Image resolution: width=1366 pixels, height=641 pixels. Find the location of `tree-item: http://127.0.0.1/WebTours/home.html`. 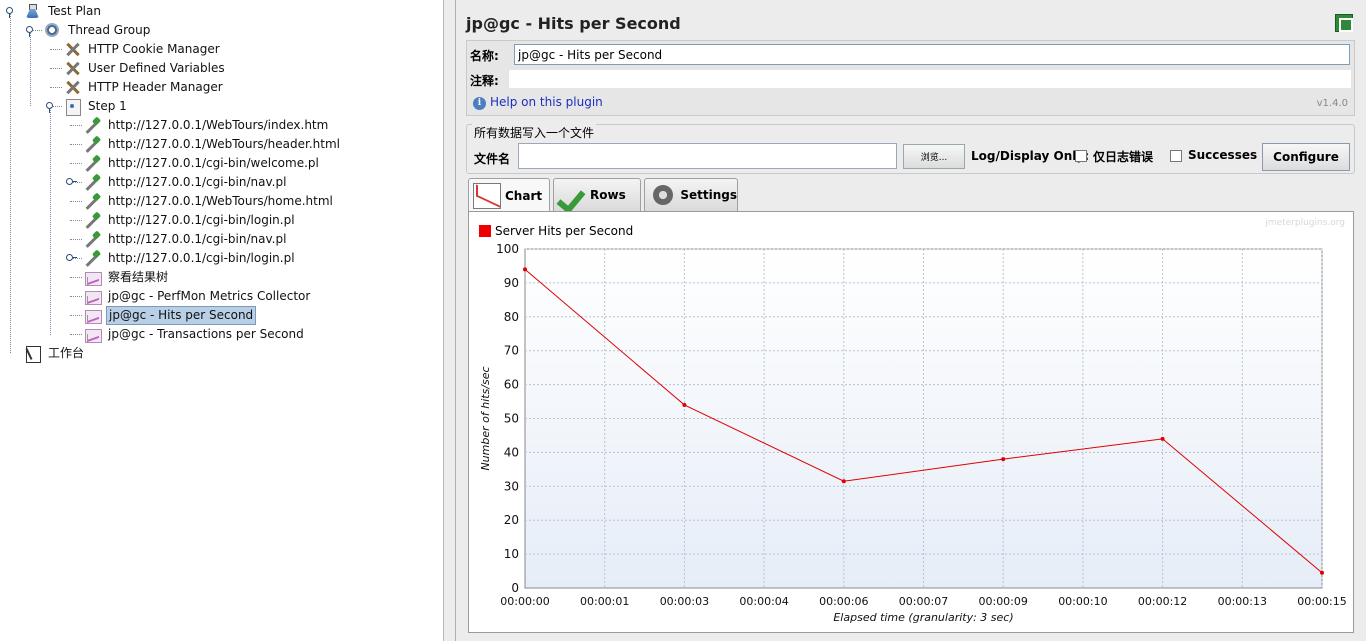

tree-item: http://127.0.0.1/WebTours/home.html is located at coordinates (209, 201).